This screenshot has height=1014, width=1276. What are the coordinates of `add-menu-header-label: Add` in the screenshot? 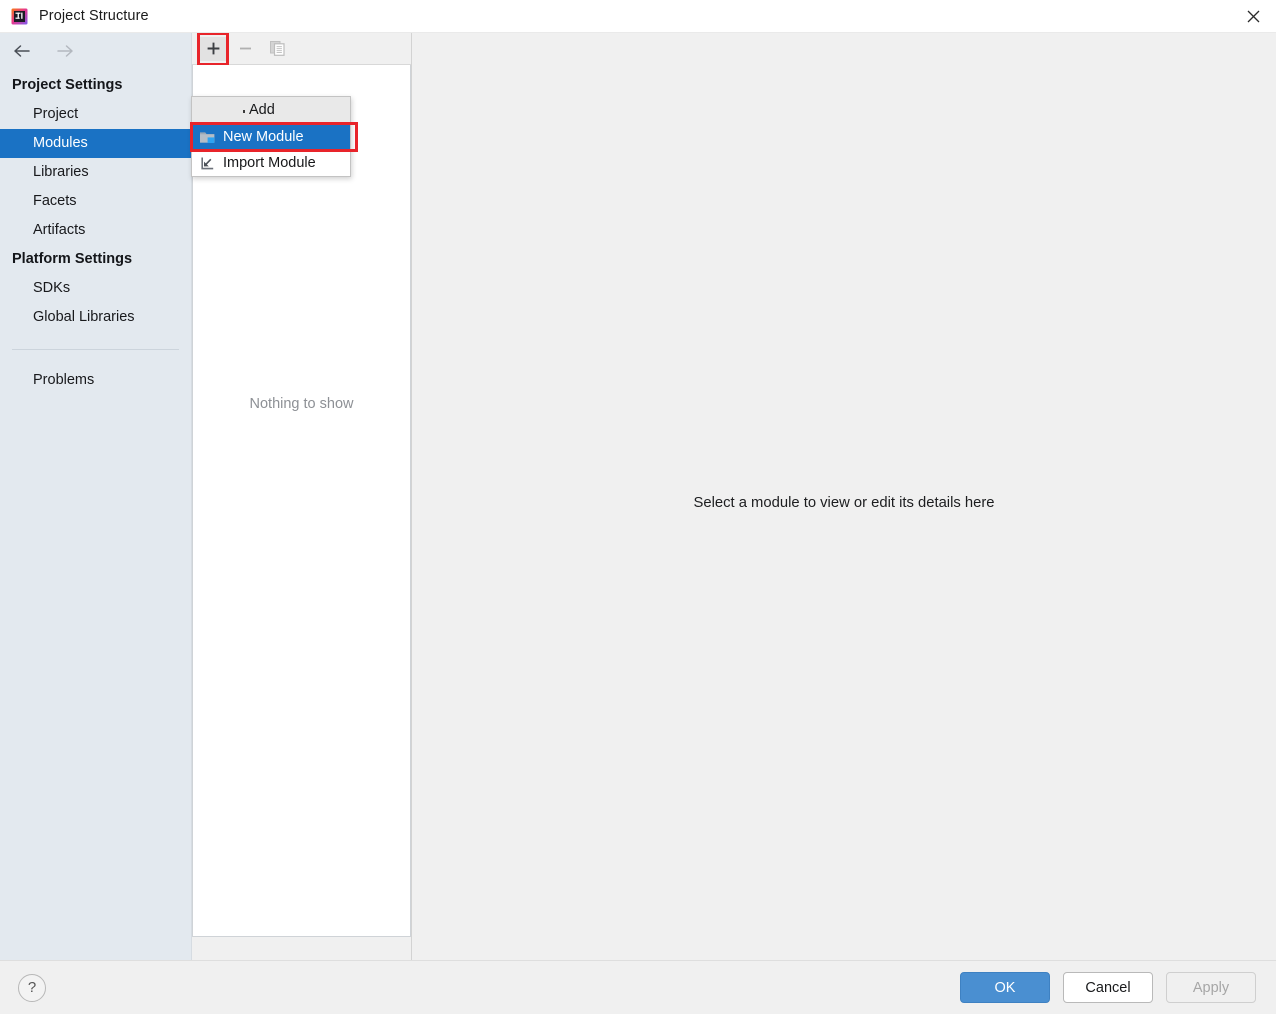 It's located at (262, 110).